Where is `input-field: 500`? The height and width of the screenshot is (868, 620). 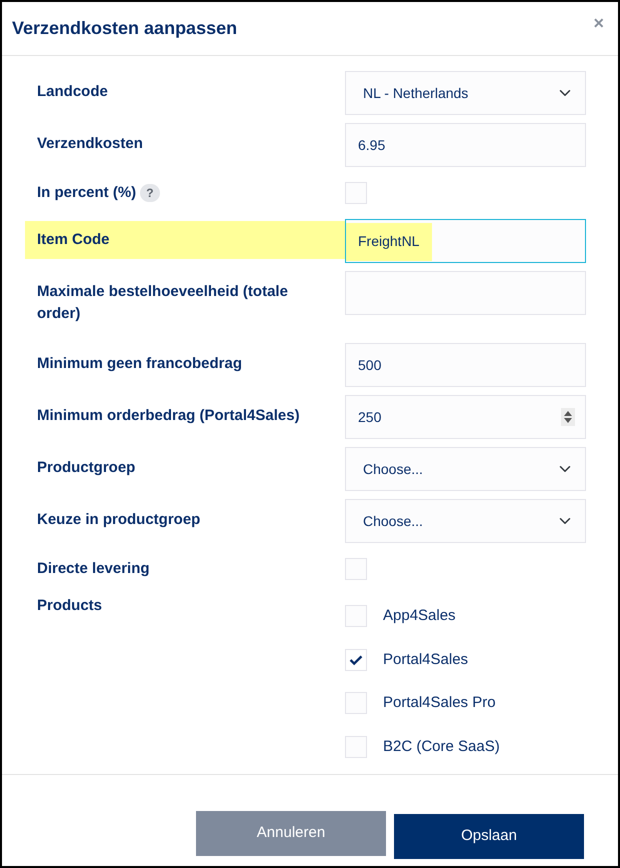
input-field: 500 is located at coordinates (465, 365).